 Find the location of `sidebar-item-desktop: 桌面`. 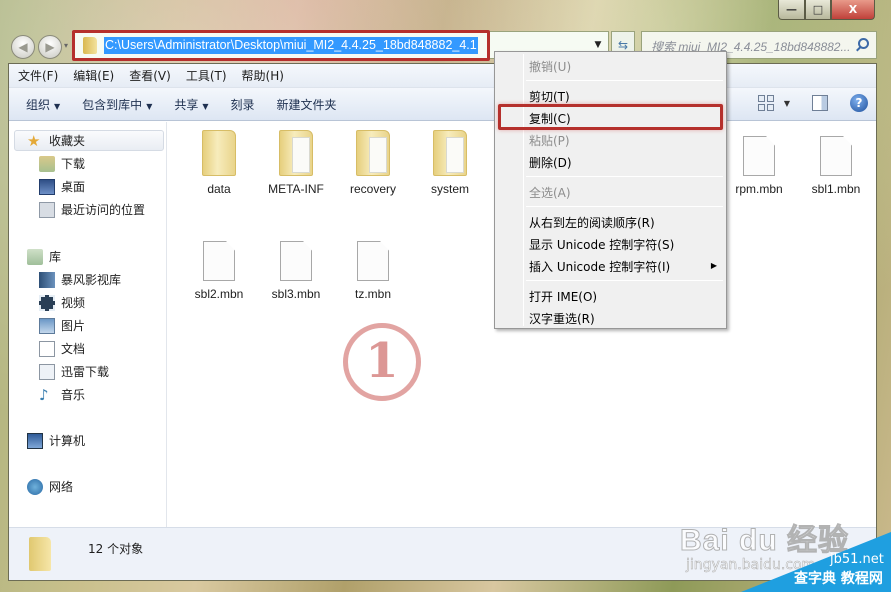

sidebar-item-desktop: 桌面 is located at coordinates (62, 186).